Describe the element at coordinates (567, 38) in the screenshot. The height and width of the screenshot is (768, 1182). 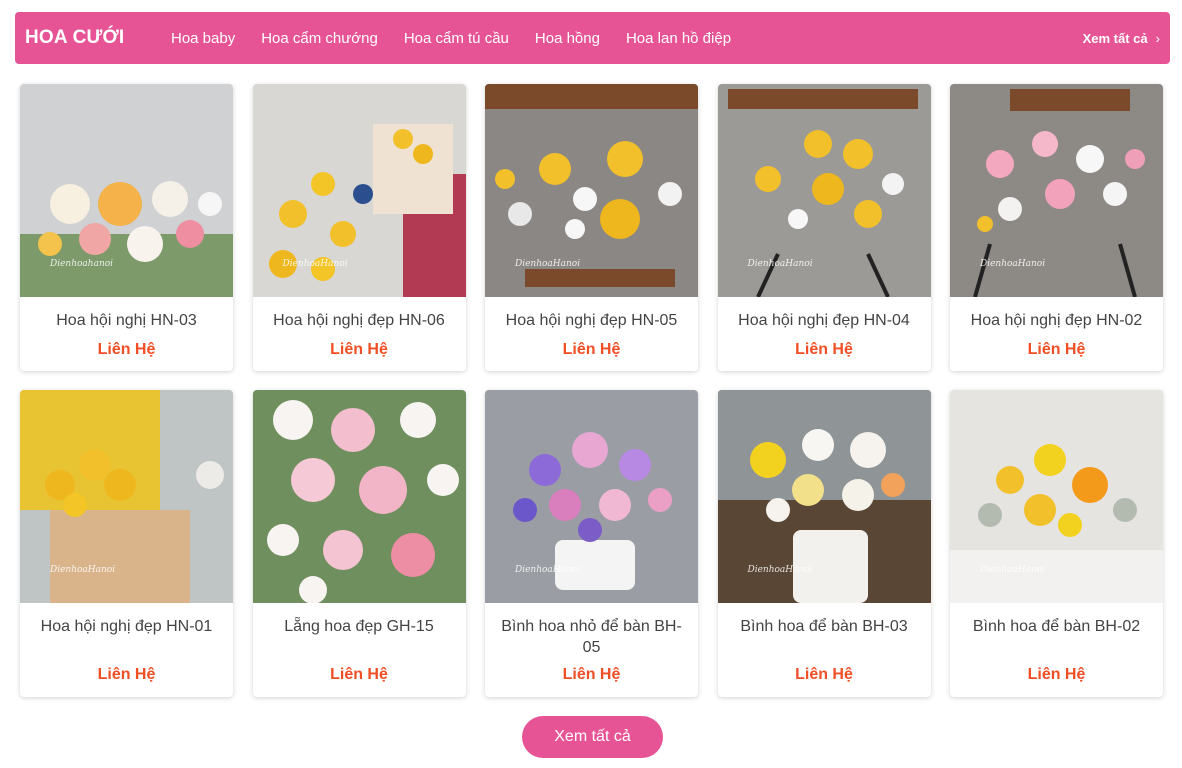
I see `nav-link-hoa-hong: Hoa hồng` at that location.